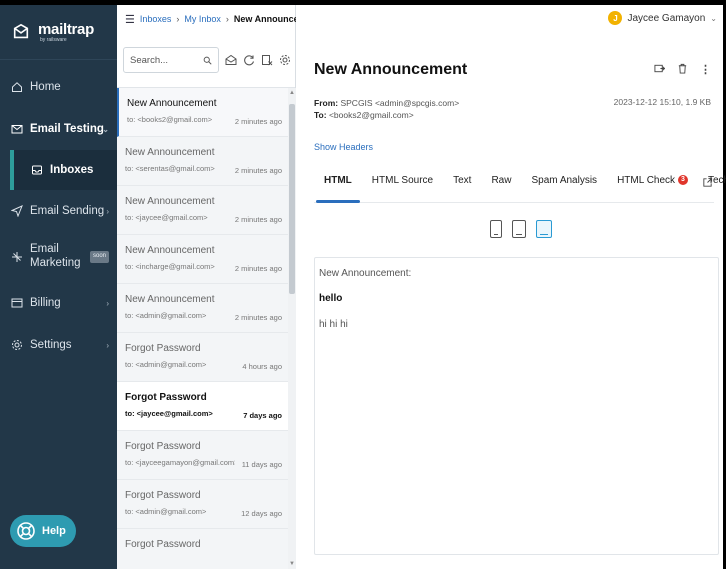  I want to click on breadcrumb-my-inbox: My Inbox, so click(202, 19).